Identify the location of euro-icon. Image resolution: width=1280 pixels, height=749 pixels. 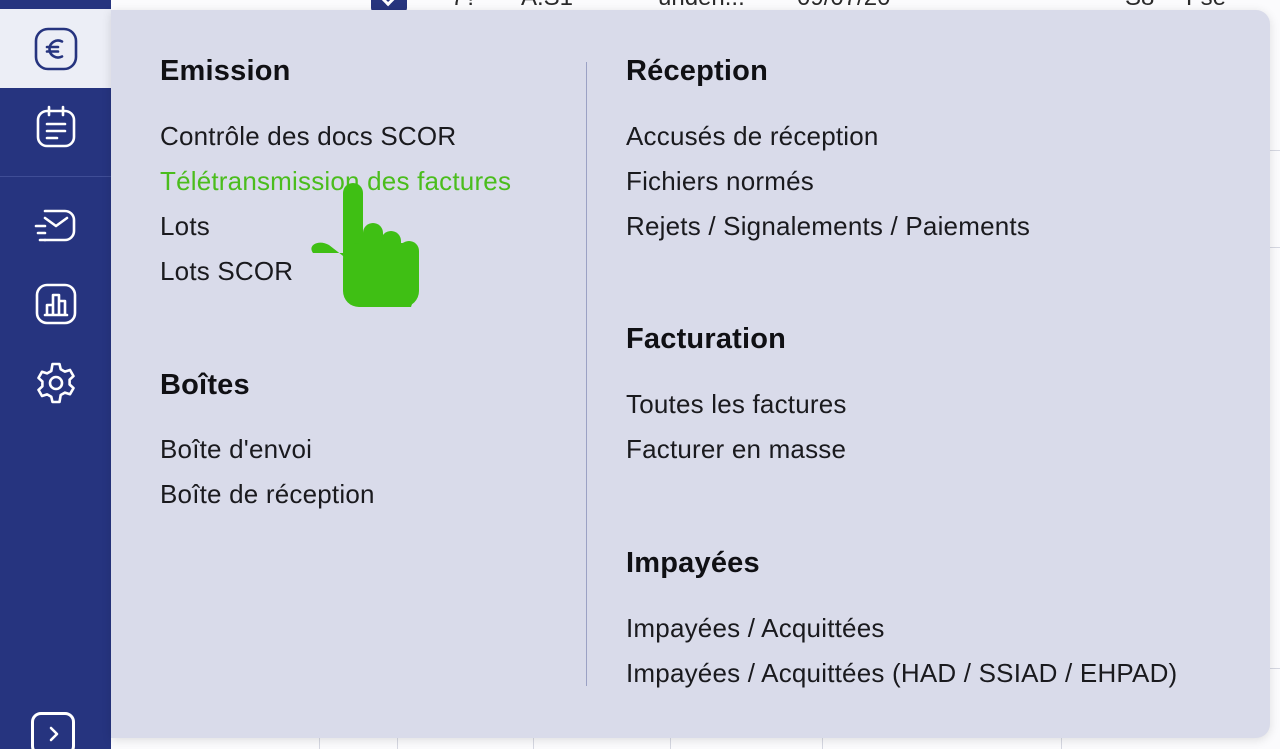
(55, 48).